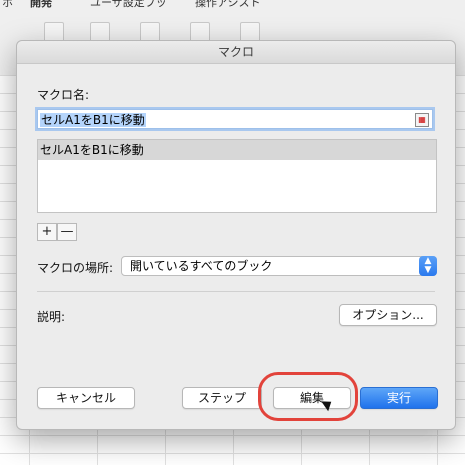 This screenshot has height=465, width=465. What do you see at coordinates (308, 396) in the screenshot?
I see `highlight-ring` at bounding box center [308, 396].